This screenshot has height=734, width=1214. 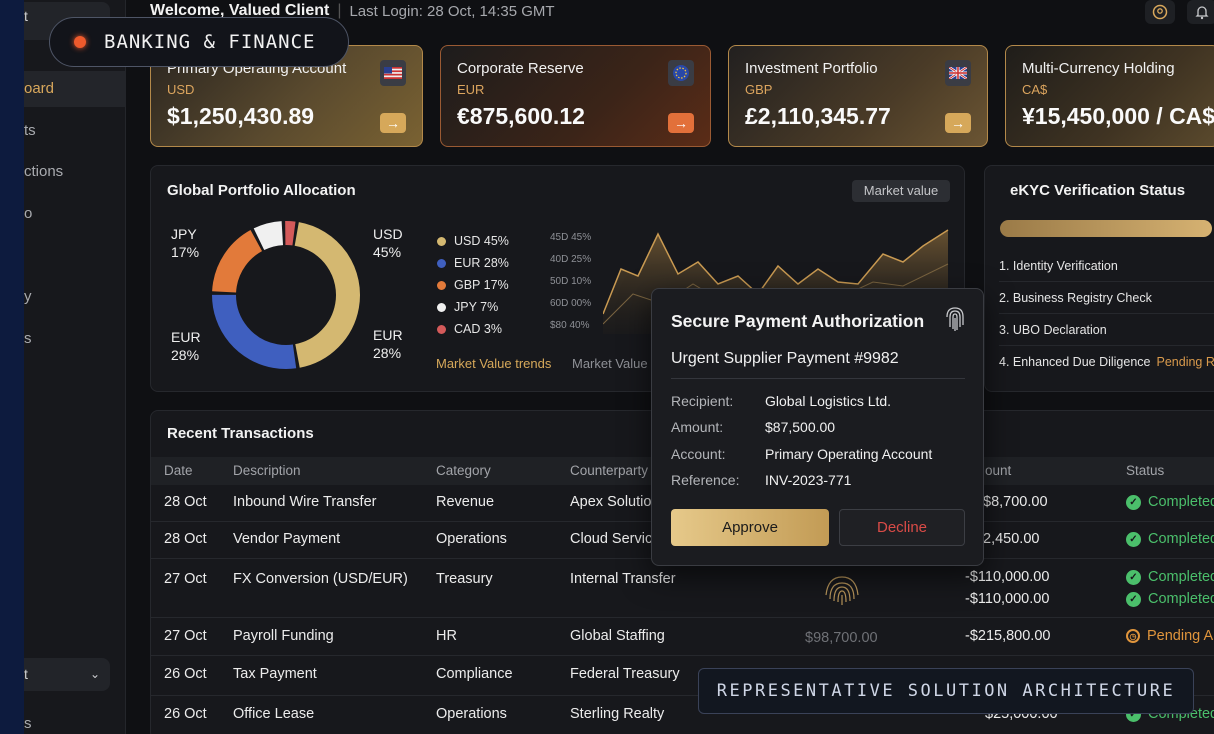 I want to click on uk-flag-icon, so click(x=958, y=73).